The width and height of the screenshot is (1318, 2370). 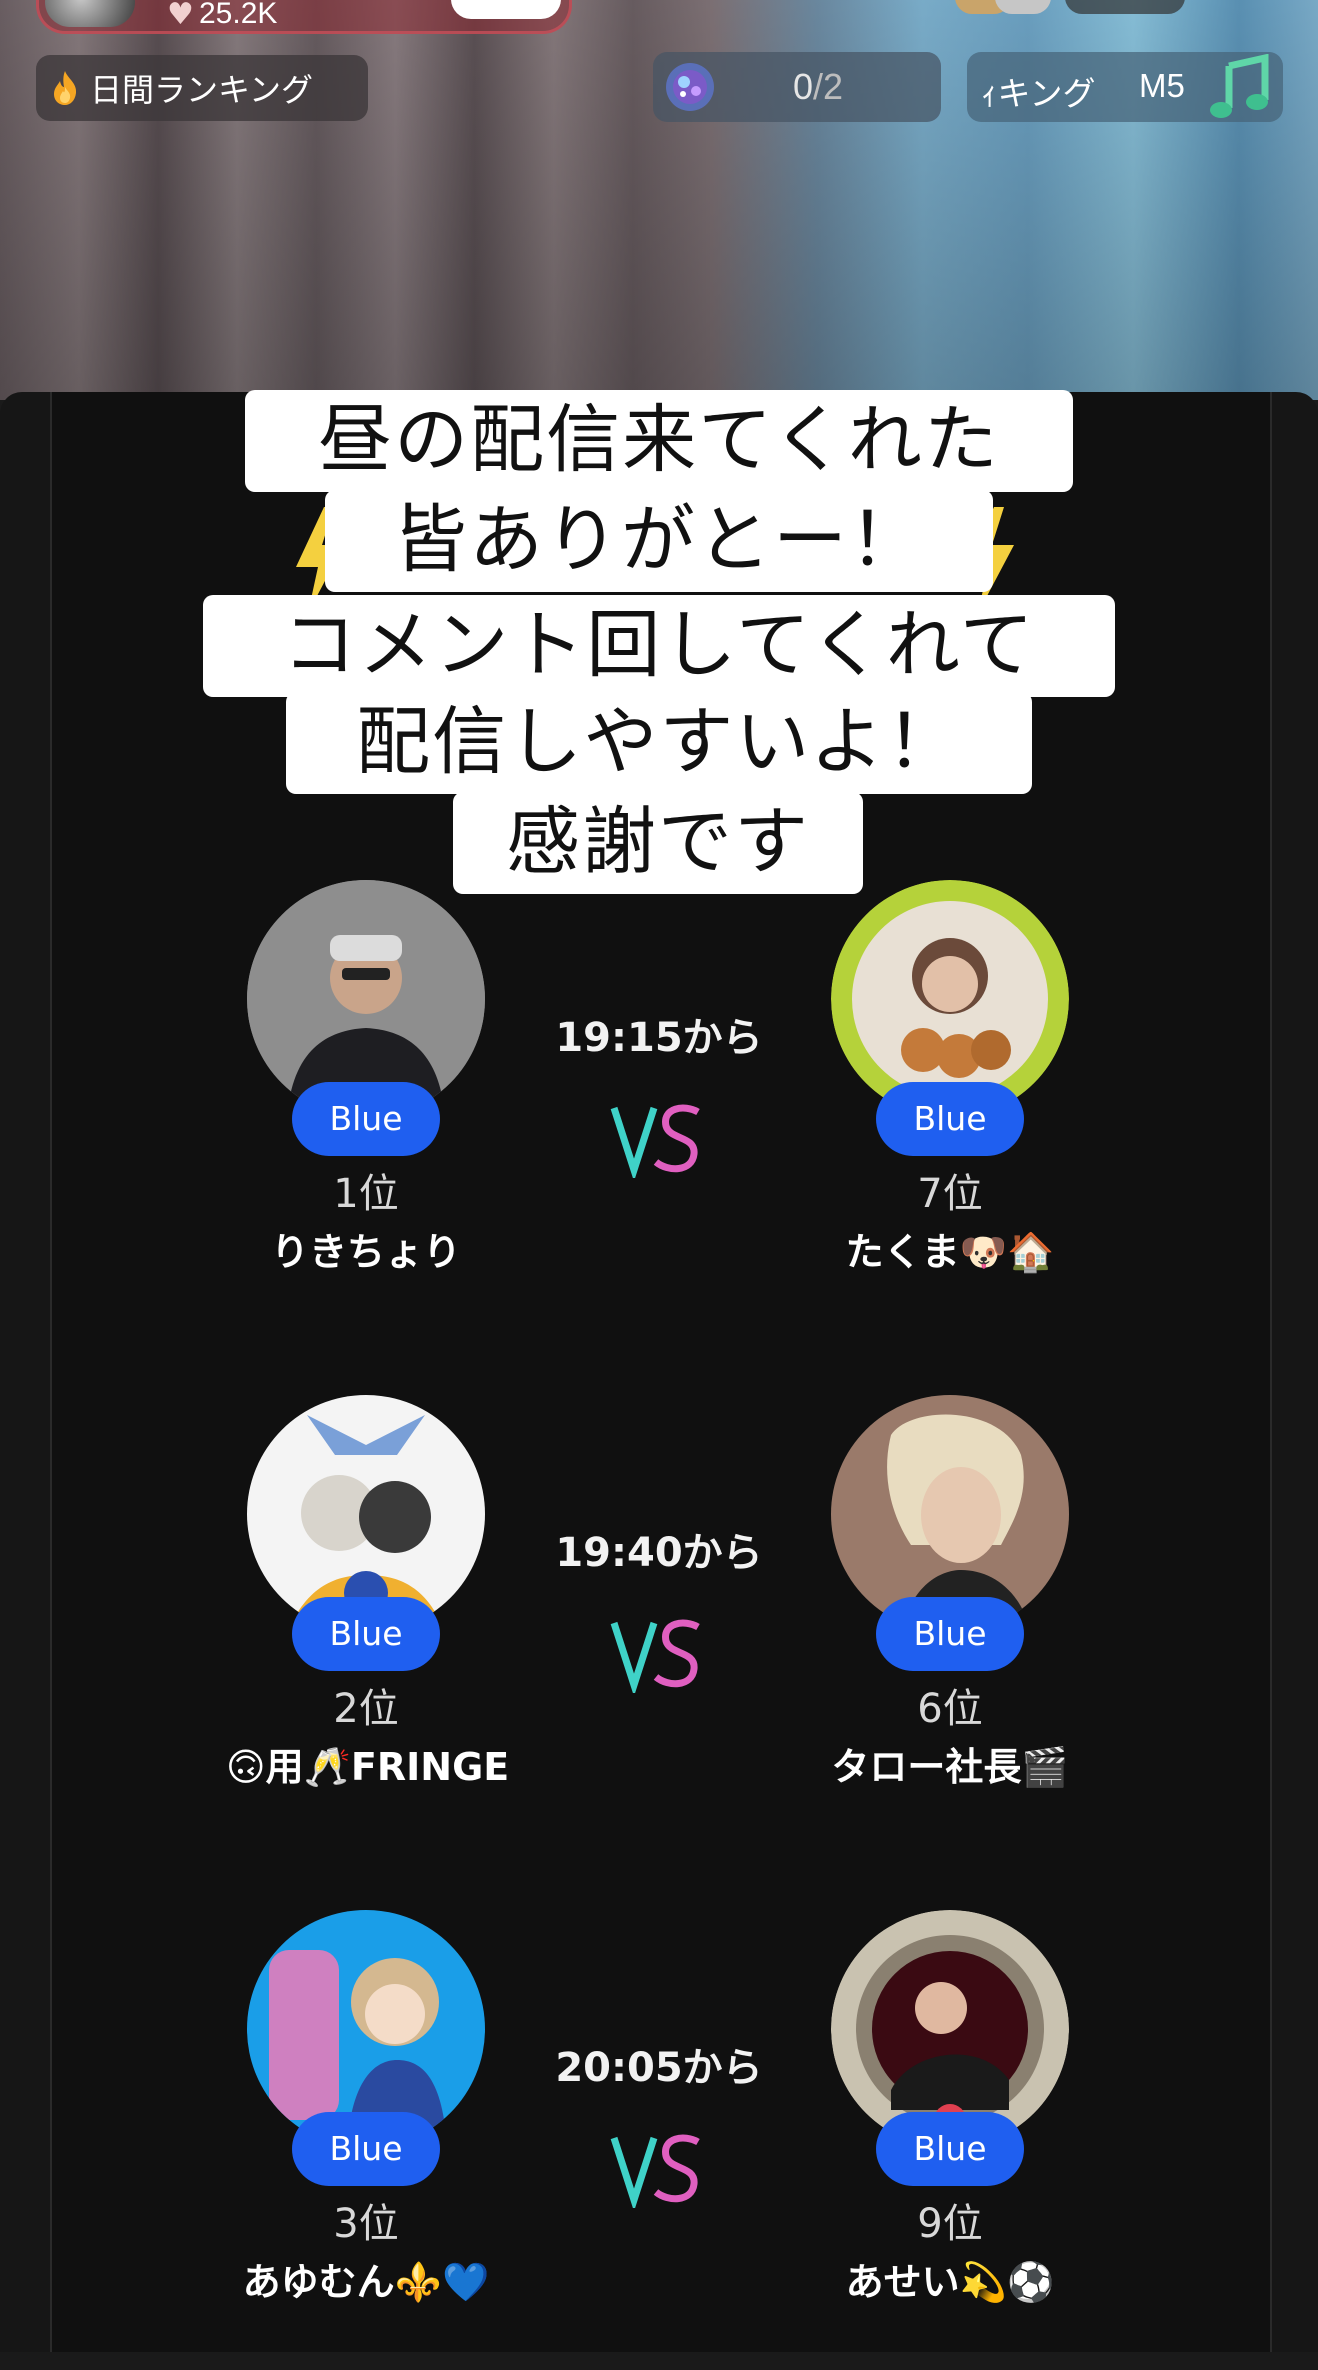 What do you see at coordinates (658, 843) in the screenshot?
I see `caption-line: 感謝です` at bounding box center [658, 843].